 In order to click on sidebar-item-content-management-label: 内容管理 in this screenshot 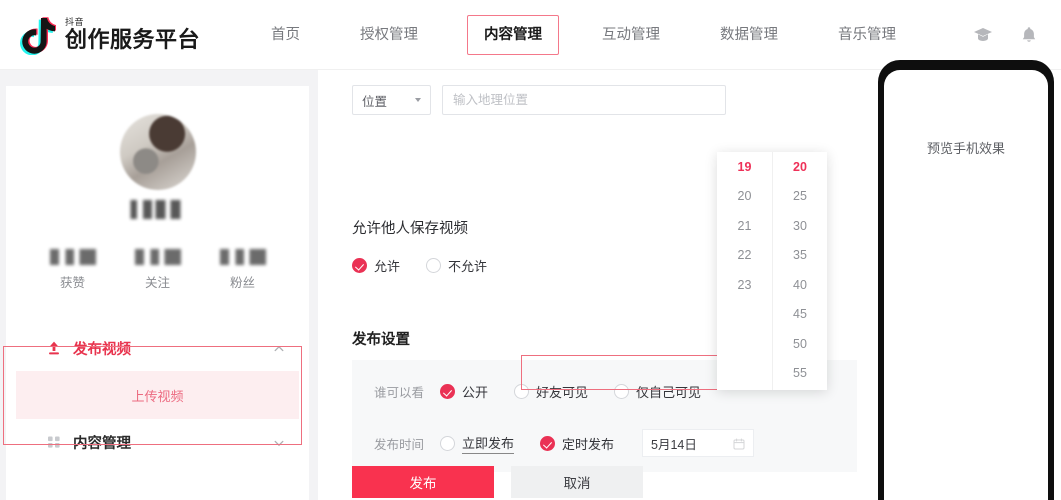, I will do `click(102, 443)`.